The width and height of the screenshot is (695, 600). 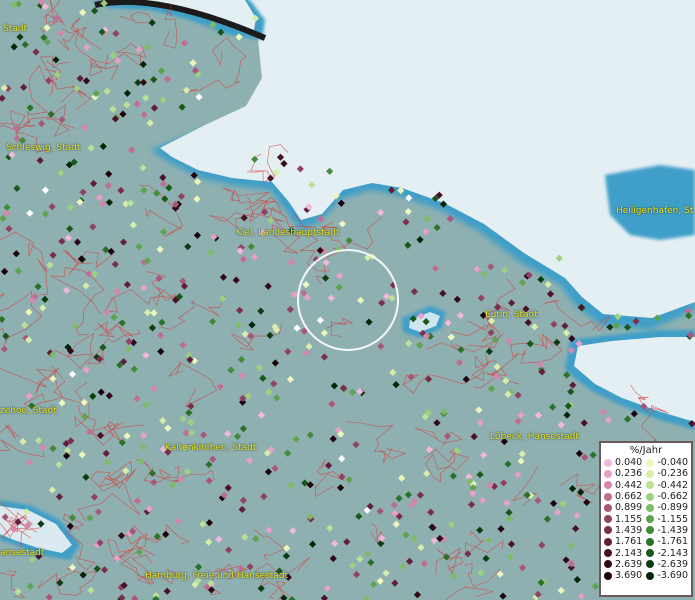 What do you see at coordinates (672, 530) in the screenshot?
I see `legend-label: -1.439` at bounding box center [672, 530].